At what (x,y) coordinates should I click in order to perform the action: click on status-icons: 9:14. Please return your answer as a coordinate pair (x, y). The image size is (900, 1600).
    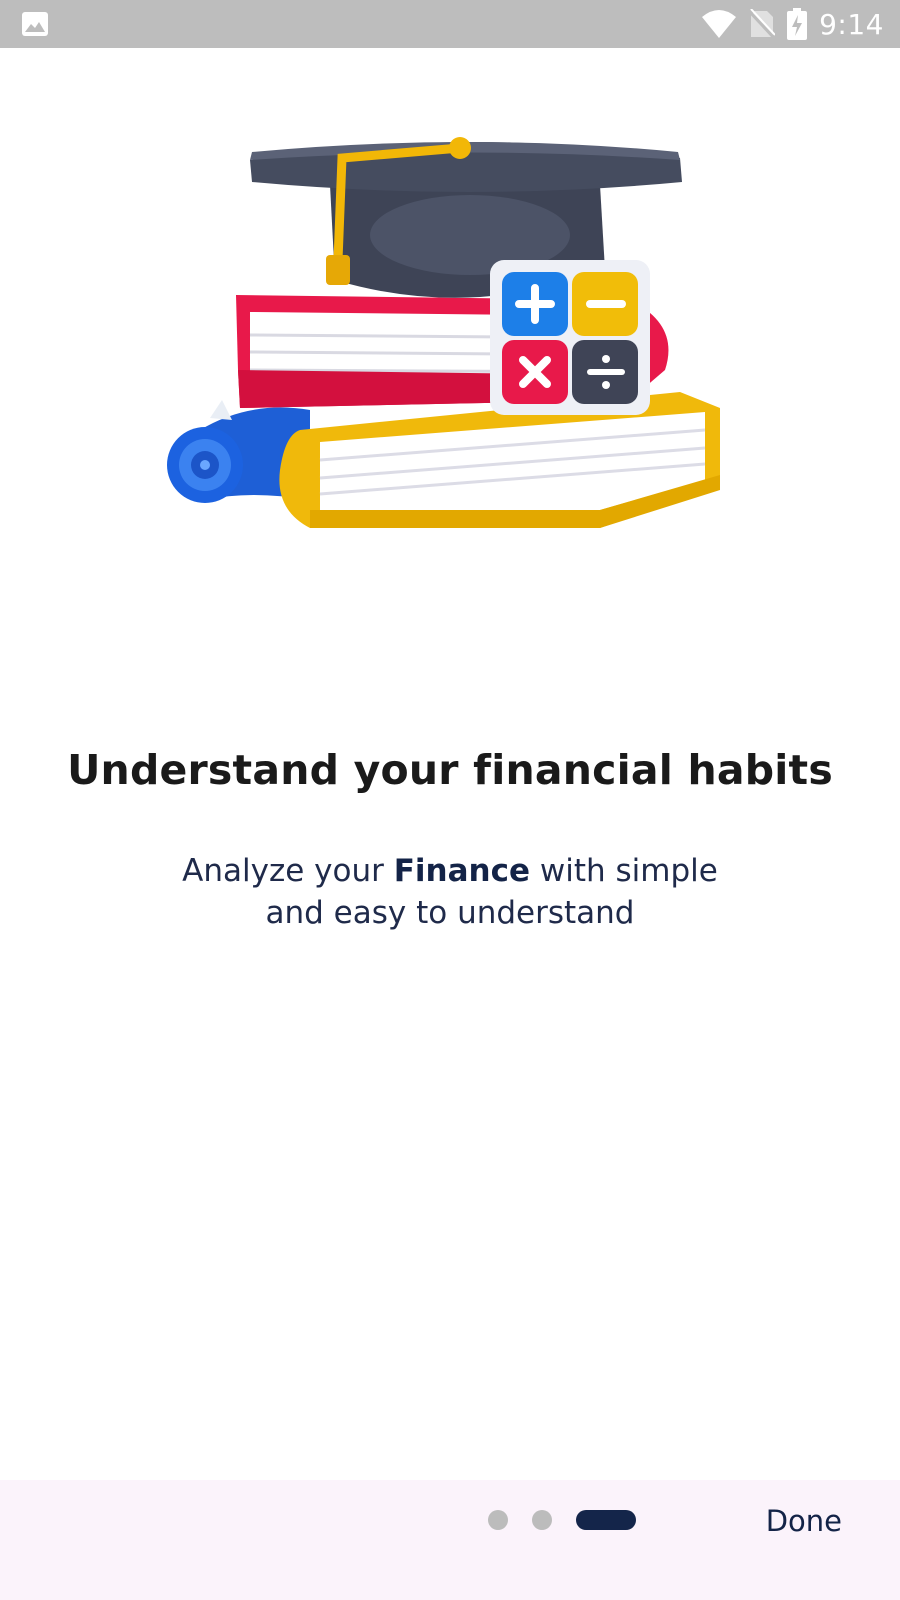
    Looking at the image, I should click on (792, 24).